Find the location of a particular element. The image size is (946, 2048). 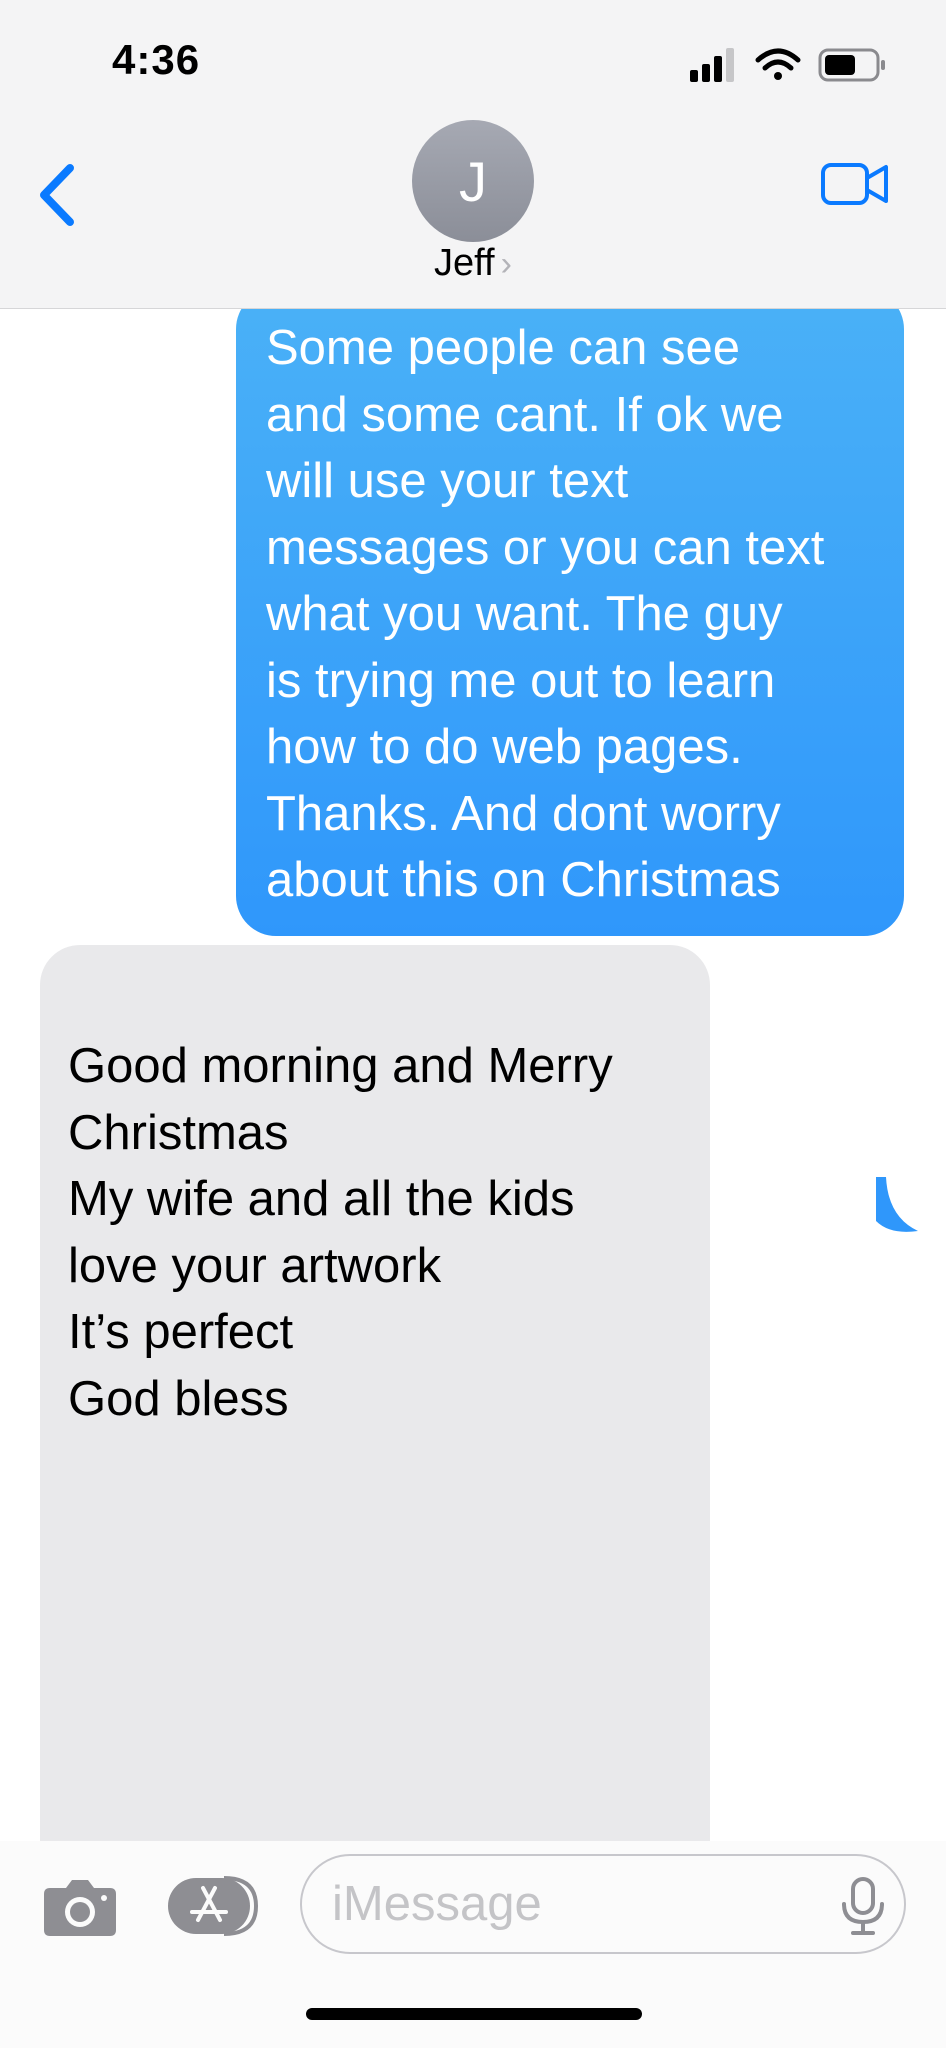

message-line: God bless is located at coordinates (178, 1398).